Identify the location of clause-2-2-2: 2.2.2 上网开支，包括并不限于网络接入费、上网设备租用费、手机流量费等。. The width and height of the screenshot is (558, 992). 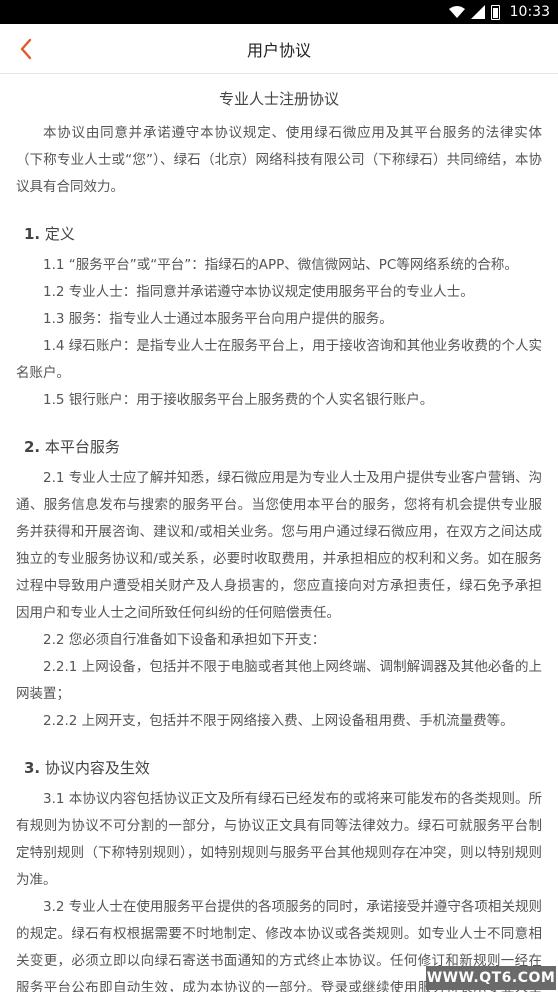
(278, 721).